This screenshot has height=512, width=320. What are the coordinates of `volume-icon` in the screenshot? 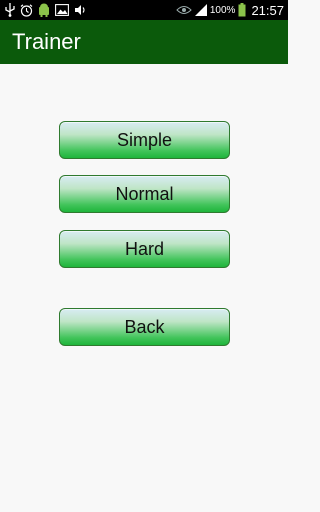 It's located at (80, 10).